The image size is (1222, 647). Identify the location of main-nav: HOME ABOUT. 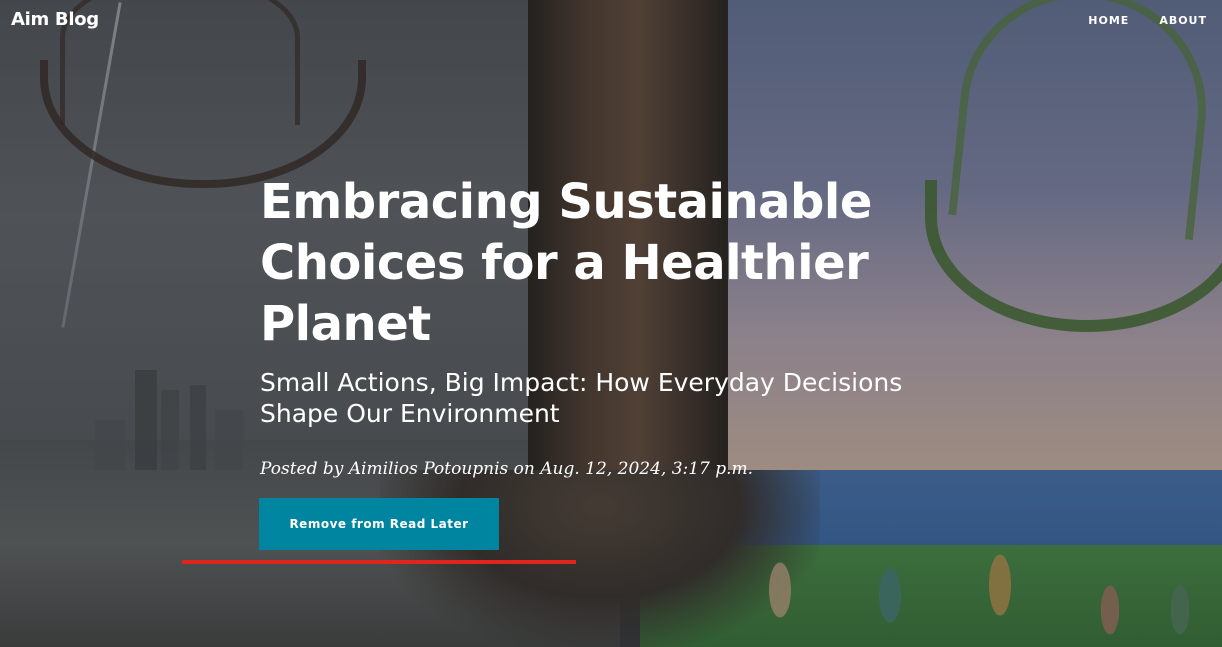
(1147, 20).